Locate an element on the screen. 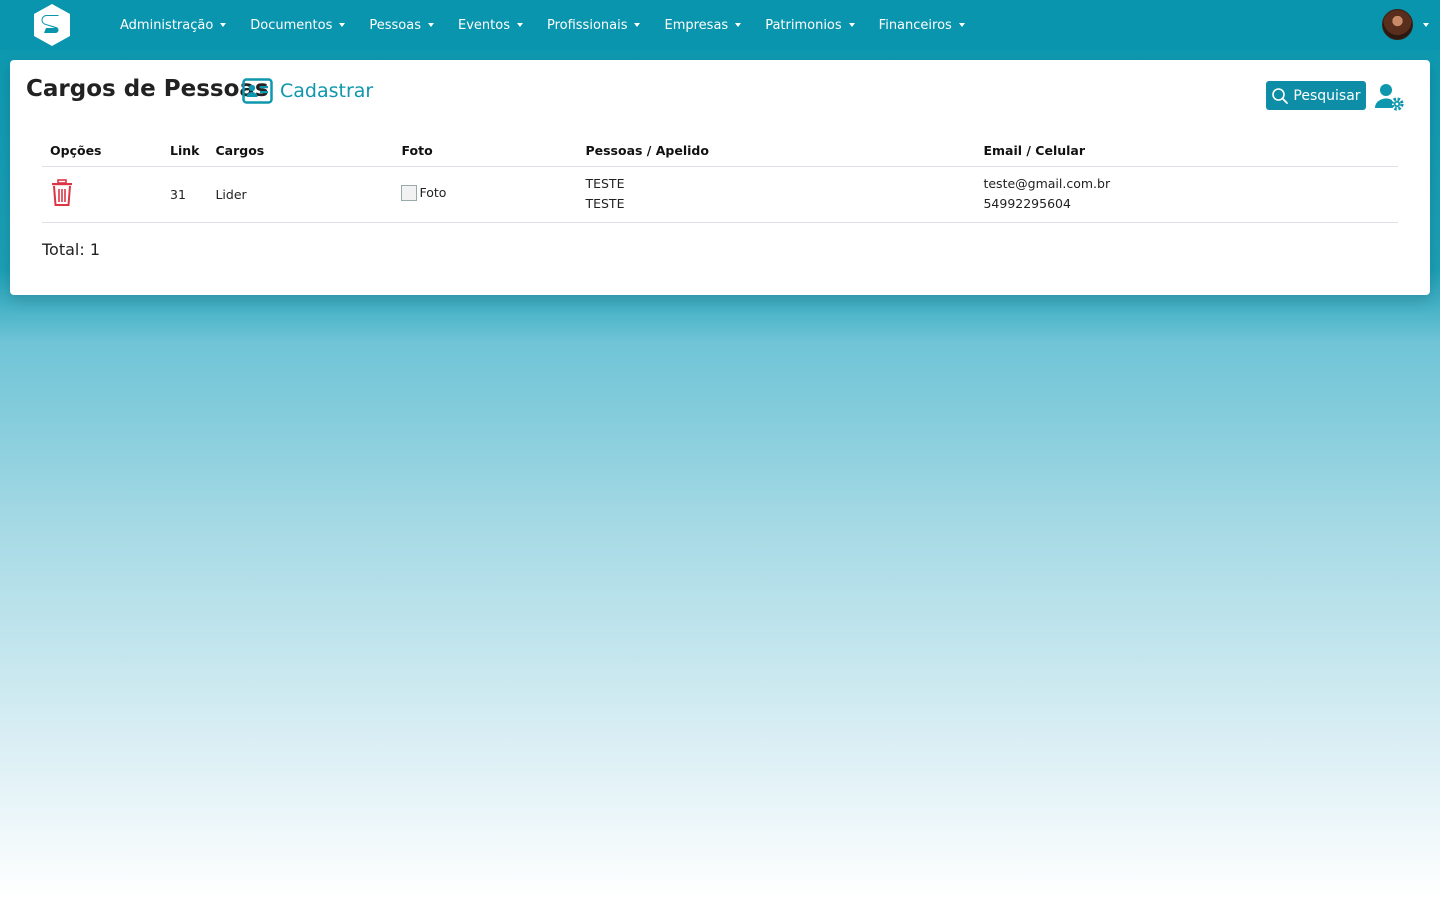 The image size is (1440, 900). user-gear-icon is located at coordinates (1389, 97).